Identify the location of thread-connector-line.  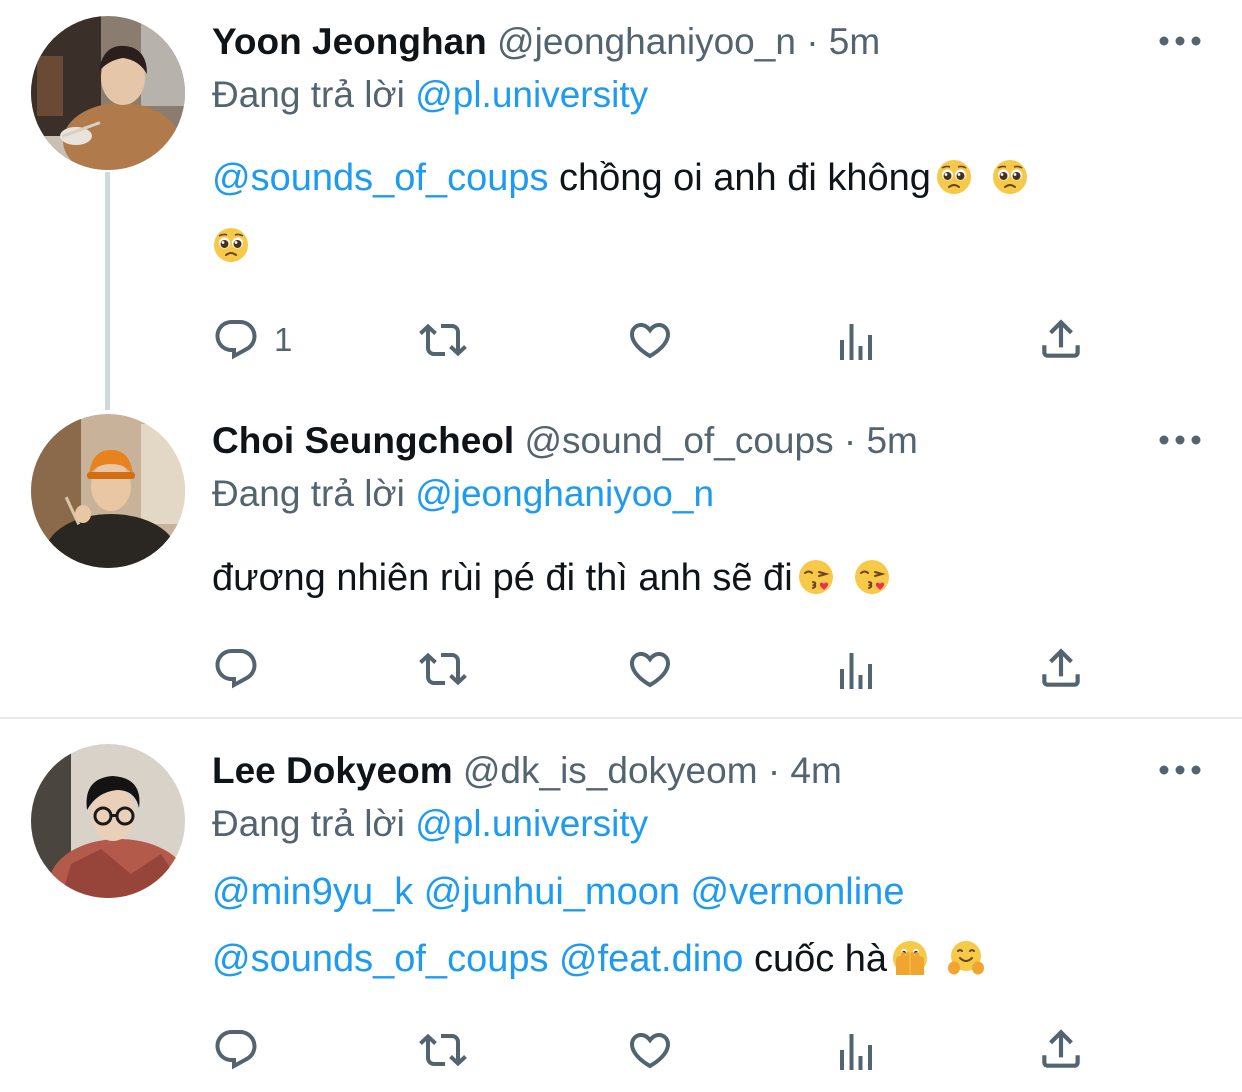
(107, 291).